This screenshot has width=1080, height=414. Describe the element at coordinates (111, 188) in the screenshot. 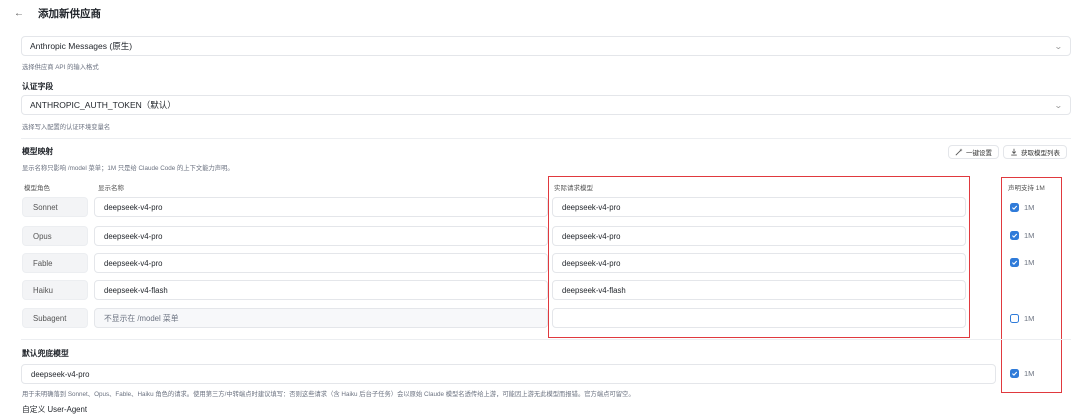

I see `col-header-display: 显示名称` at that location.